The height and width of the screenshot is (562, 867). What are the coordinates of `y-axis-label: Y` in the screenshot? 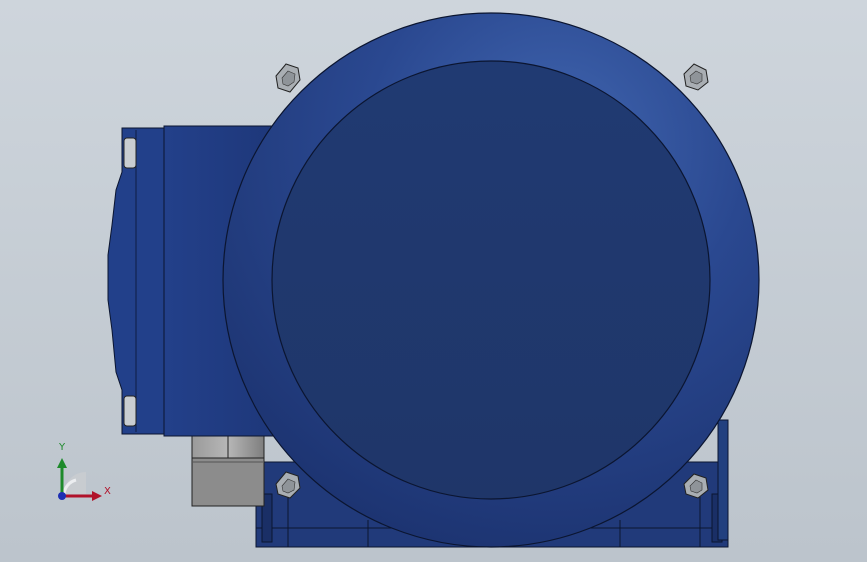 It's located at (62, 447).